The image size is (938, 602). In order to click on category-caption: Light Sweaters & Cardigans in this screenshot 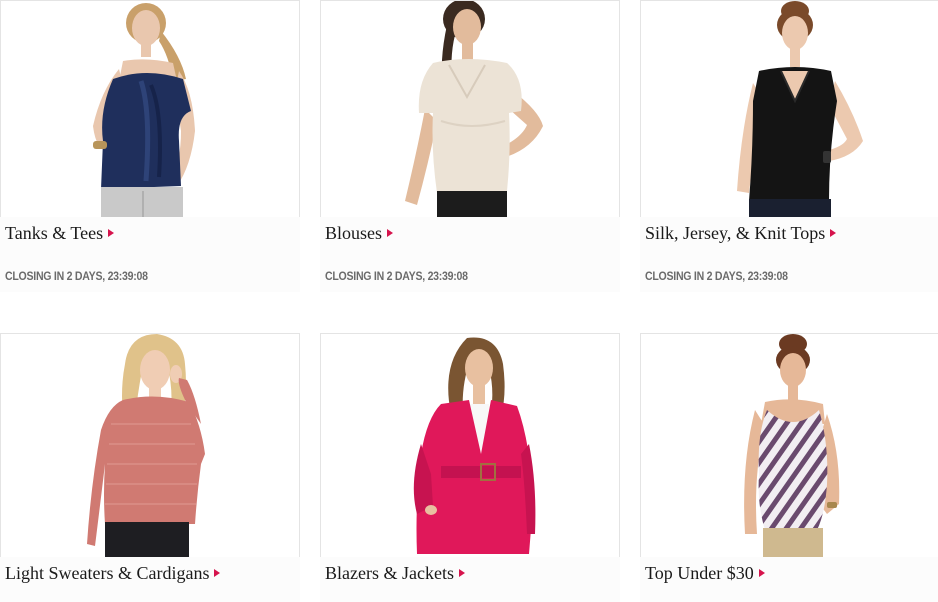, I will do `click(150, 579)`.